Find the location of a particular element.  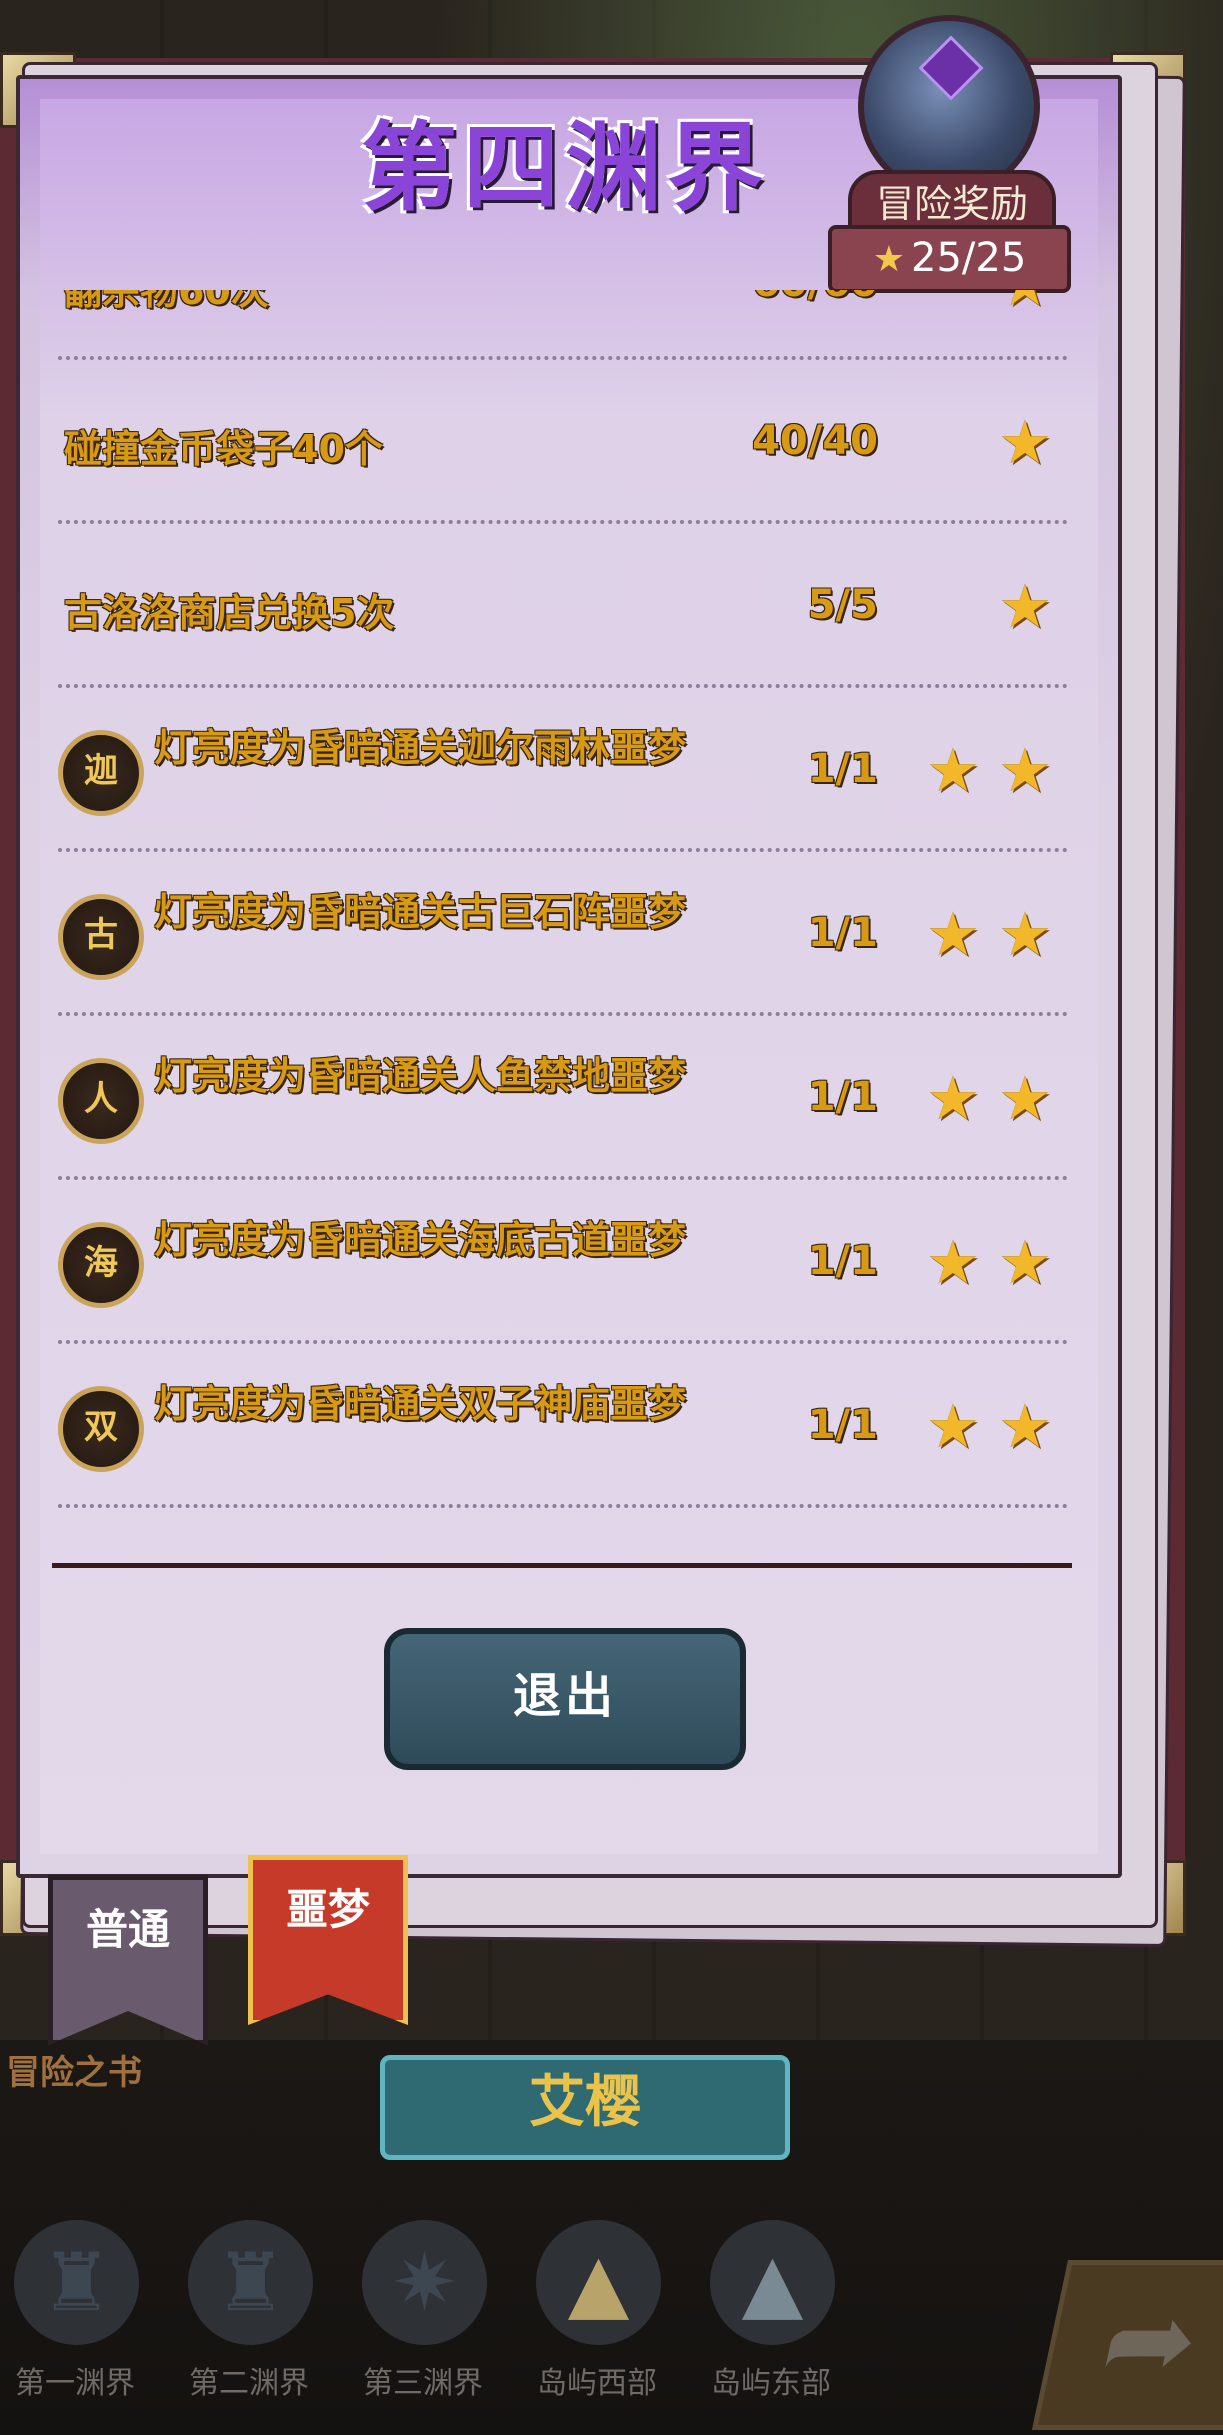

task-text: 灯亮度为昏暗通关双子神庙噩梦 is located at coordinates (420, 1404).